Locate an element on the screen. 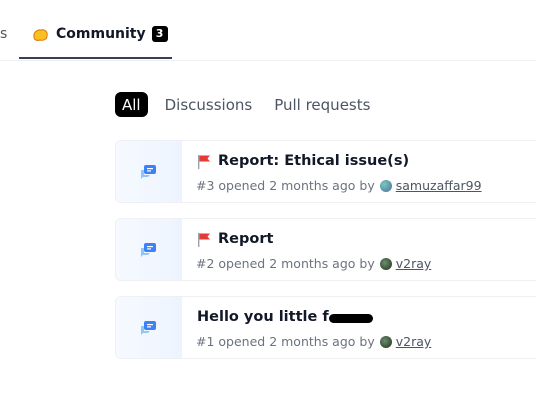 The height and width of the screenshot is (412, 536). discussion-title-text: Report: Ethical issue(s) is located at coordinates (314, 161).